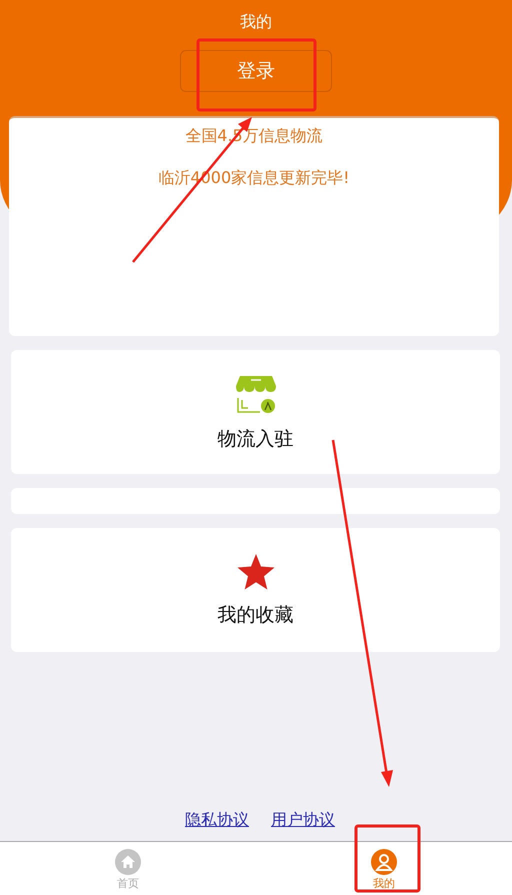 The height and width of the screenshot is (895, 512). I want to click on page-title: 我的, so click(256, 22).